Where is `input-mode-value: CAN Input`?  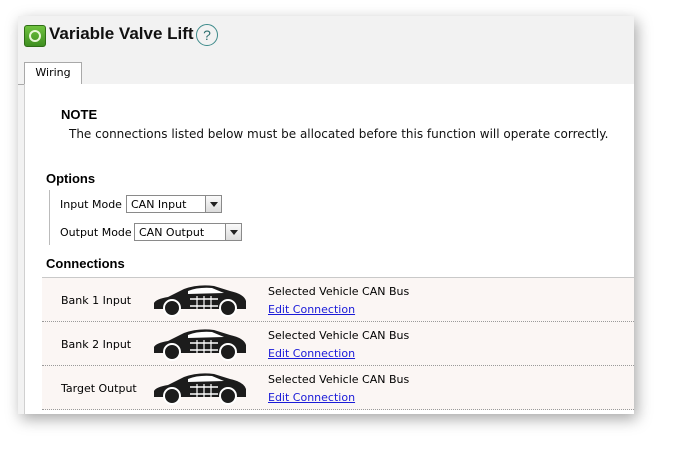
input-mode-value: CAN Input is located at coordinates (159, 204).